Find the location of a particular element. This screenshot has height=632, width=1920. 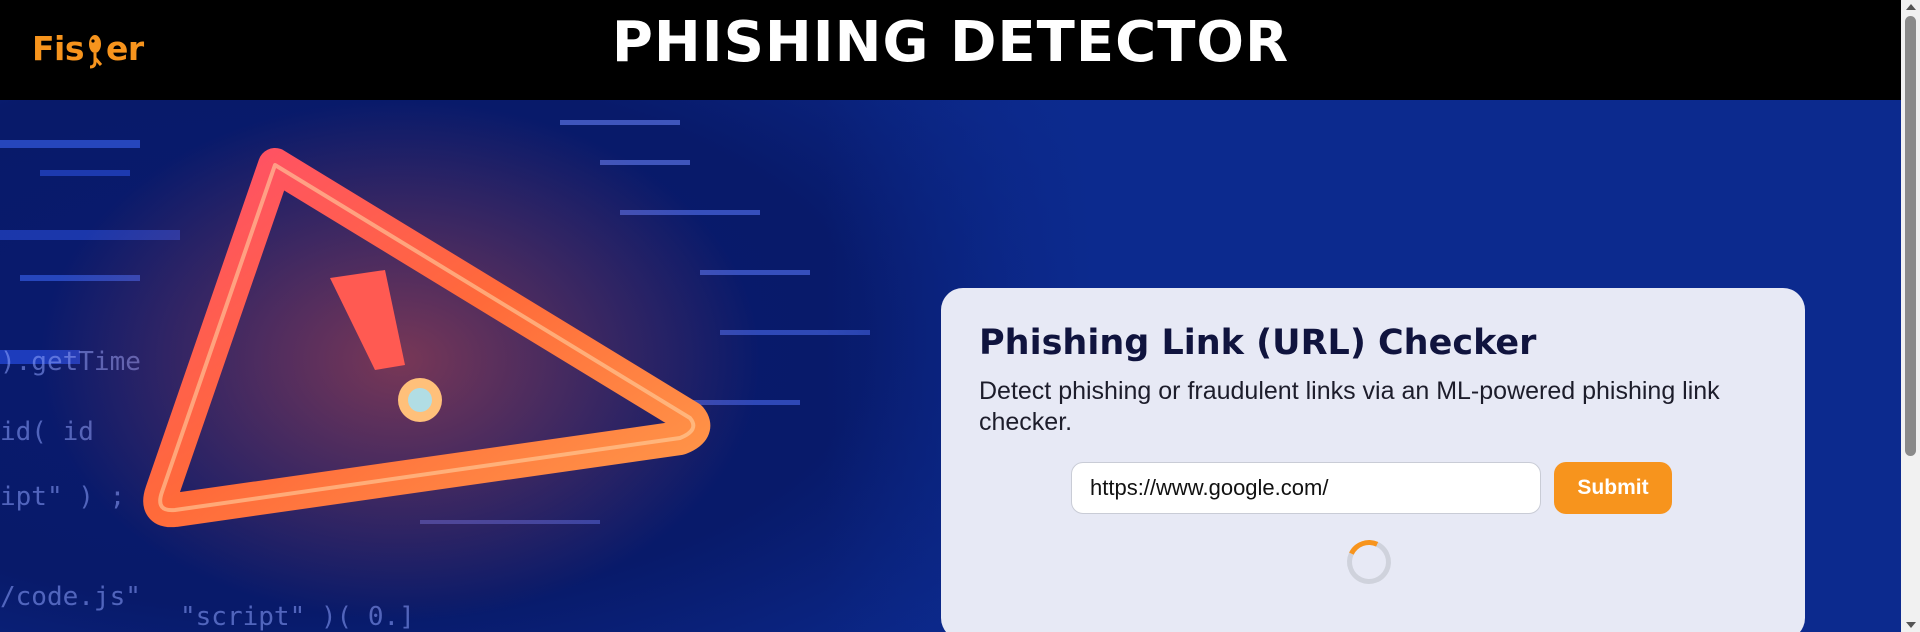

vertical-scrollbar is located at coordinates (1910, 316).